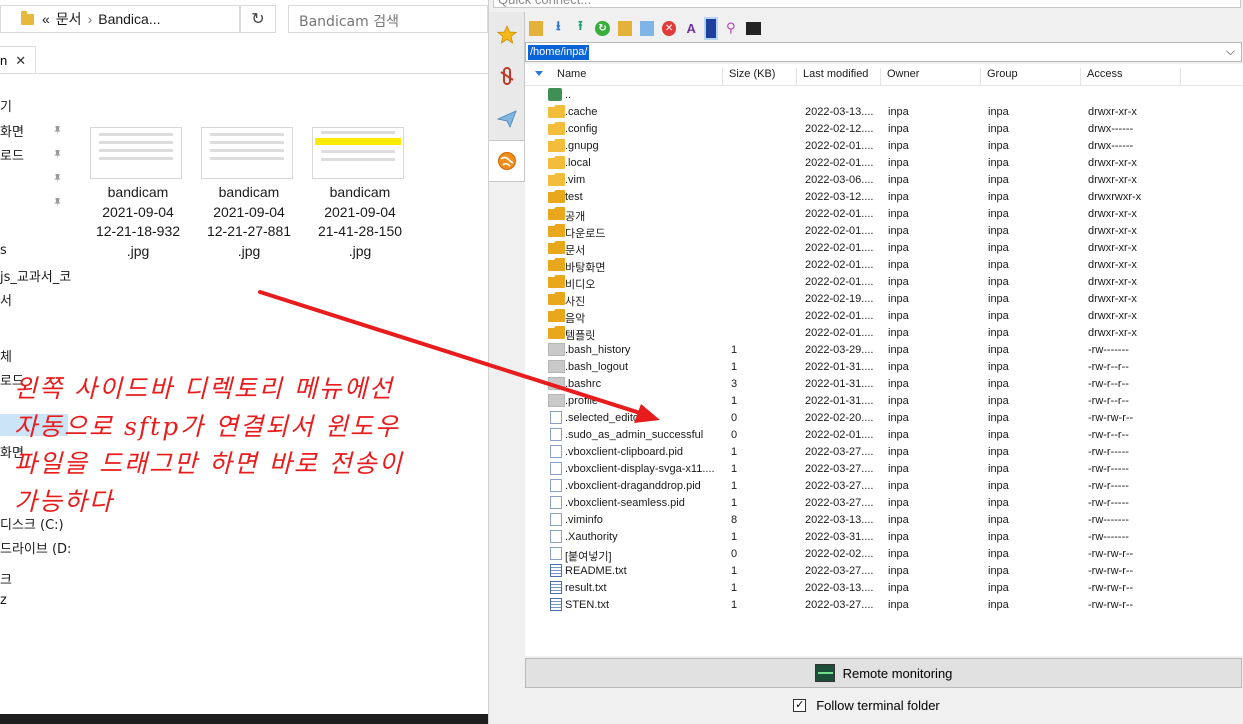 The image size is (1243, 724). I want to click on file-row: .., so click(884, 95).